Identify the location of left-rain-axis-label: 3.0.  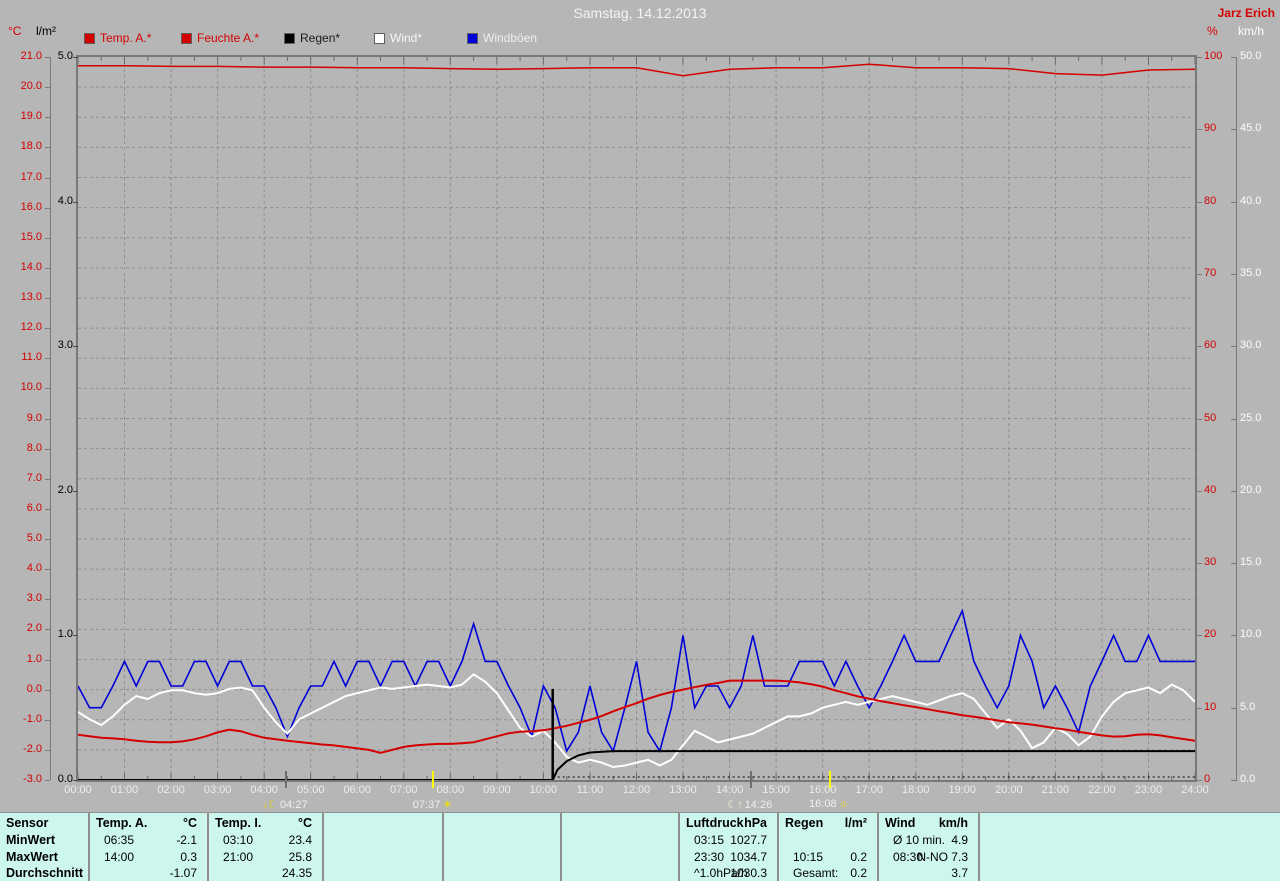
(65, 345).